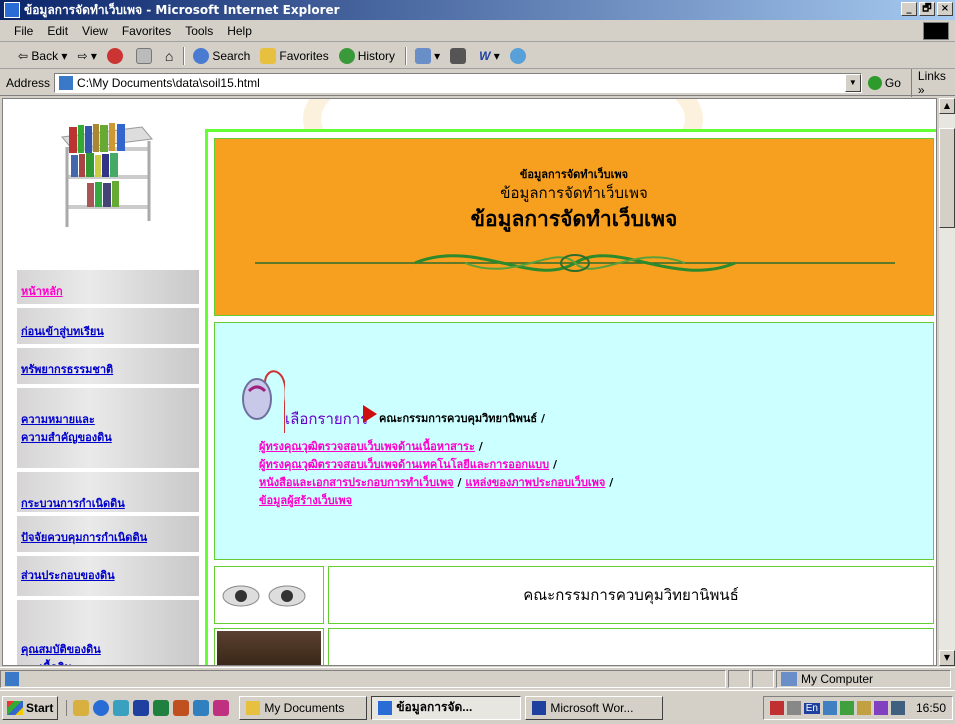 Image resolution: width=955 pixels, height=724 pixels. I want to click on address-value: C:\My Documents\data\soil15.html, so click(168, 83).